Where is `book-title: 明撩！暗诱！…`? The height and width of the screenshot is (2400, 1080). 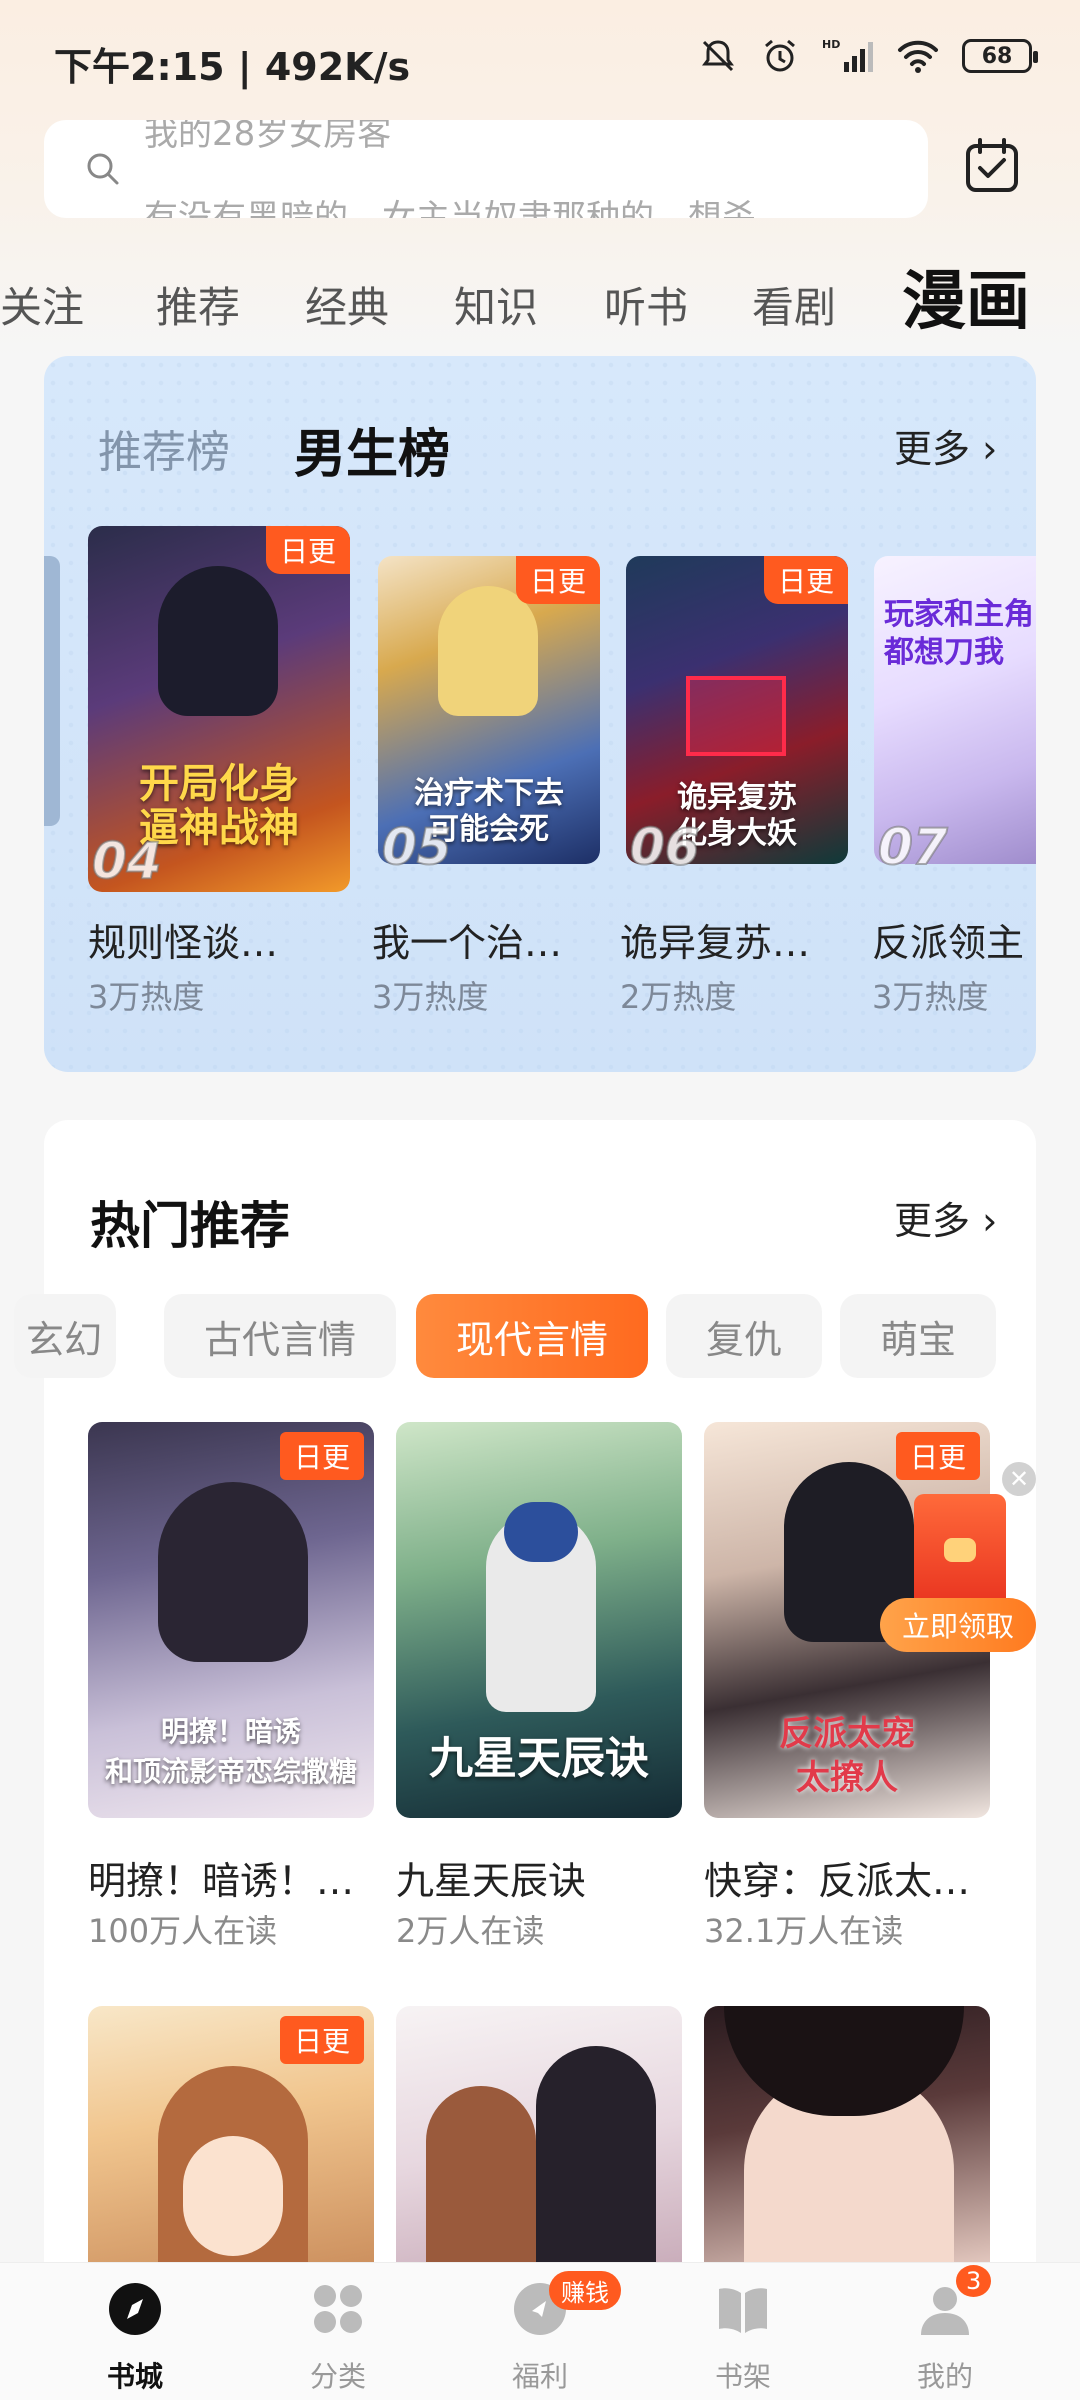
book-title: 明撩！暗诱！… is located at coordinates (221, 1881).